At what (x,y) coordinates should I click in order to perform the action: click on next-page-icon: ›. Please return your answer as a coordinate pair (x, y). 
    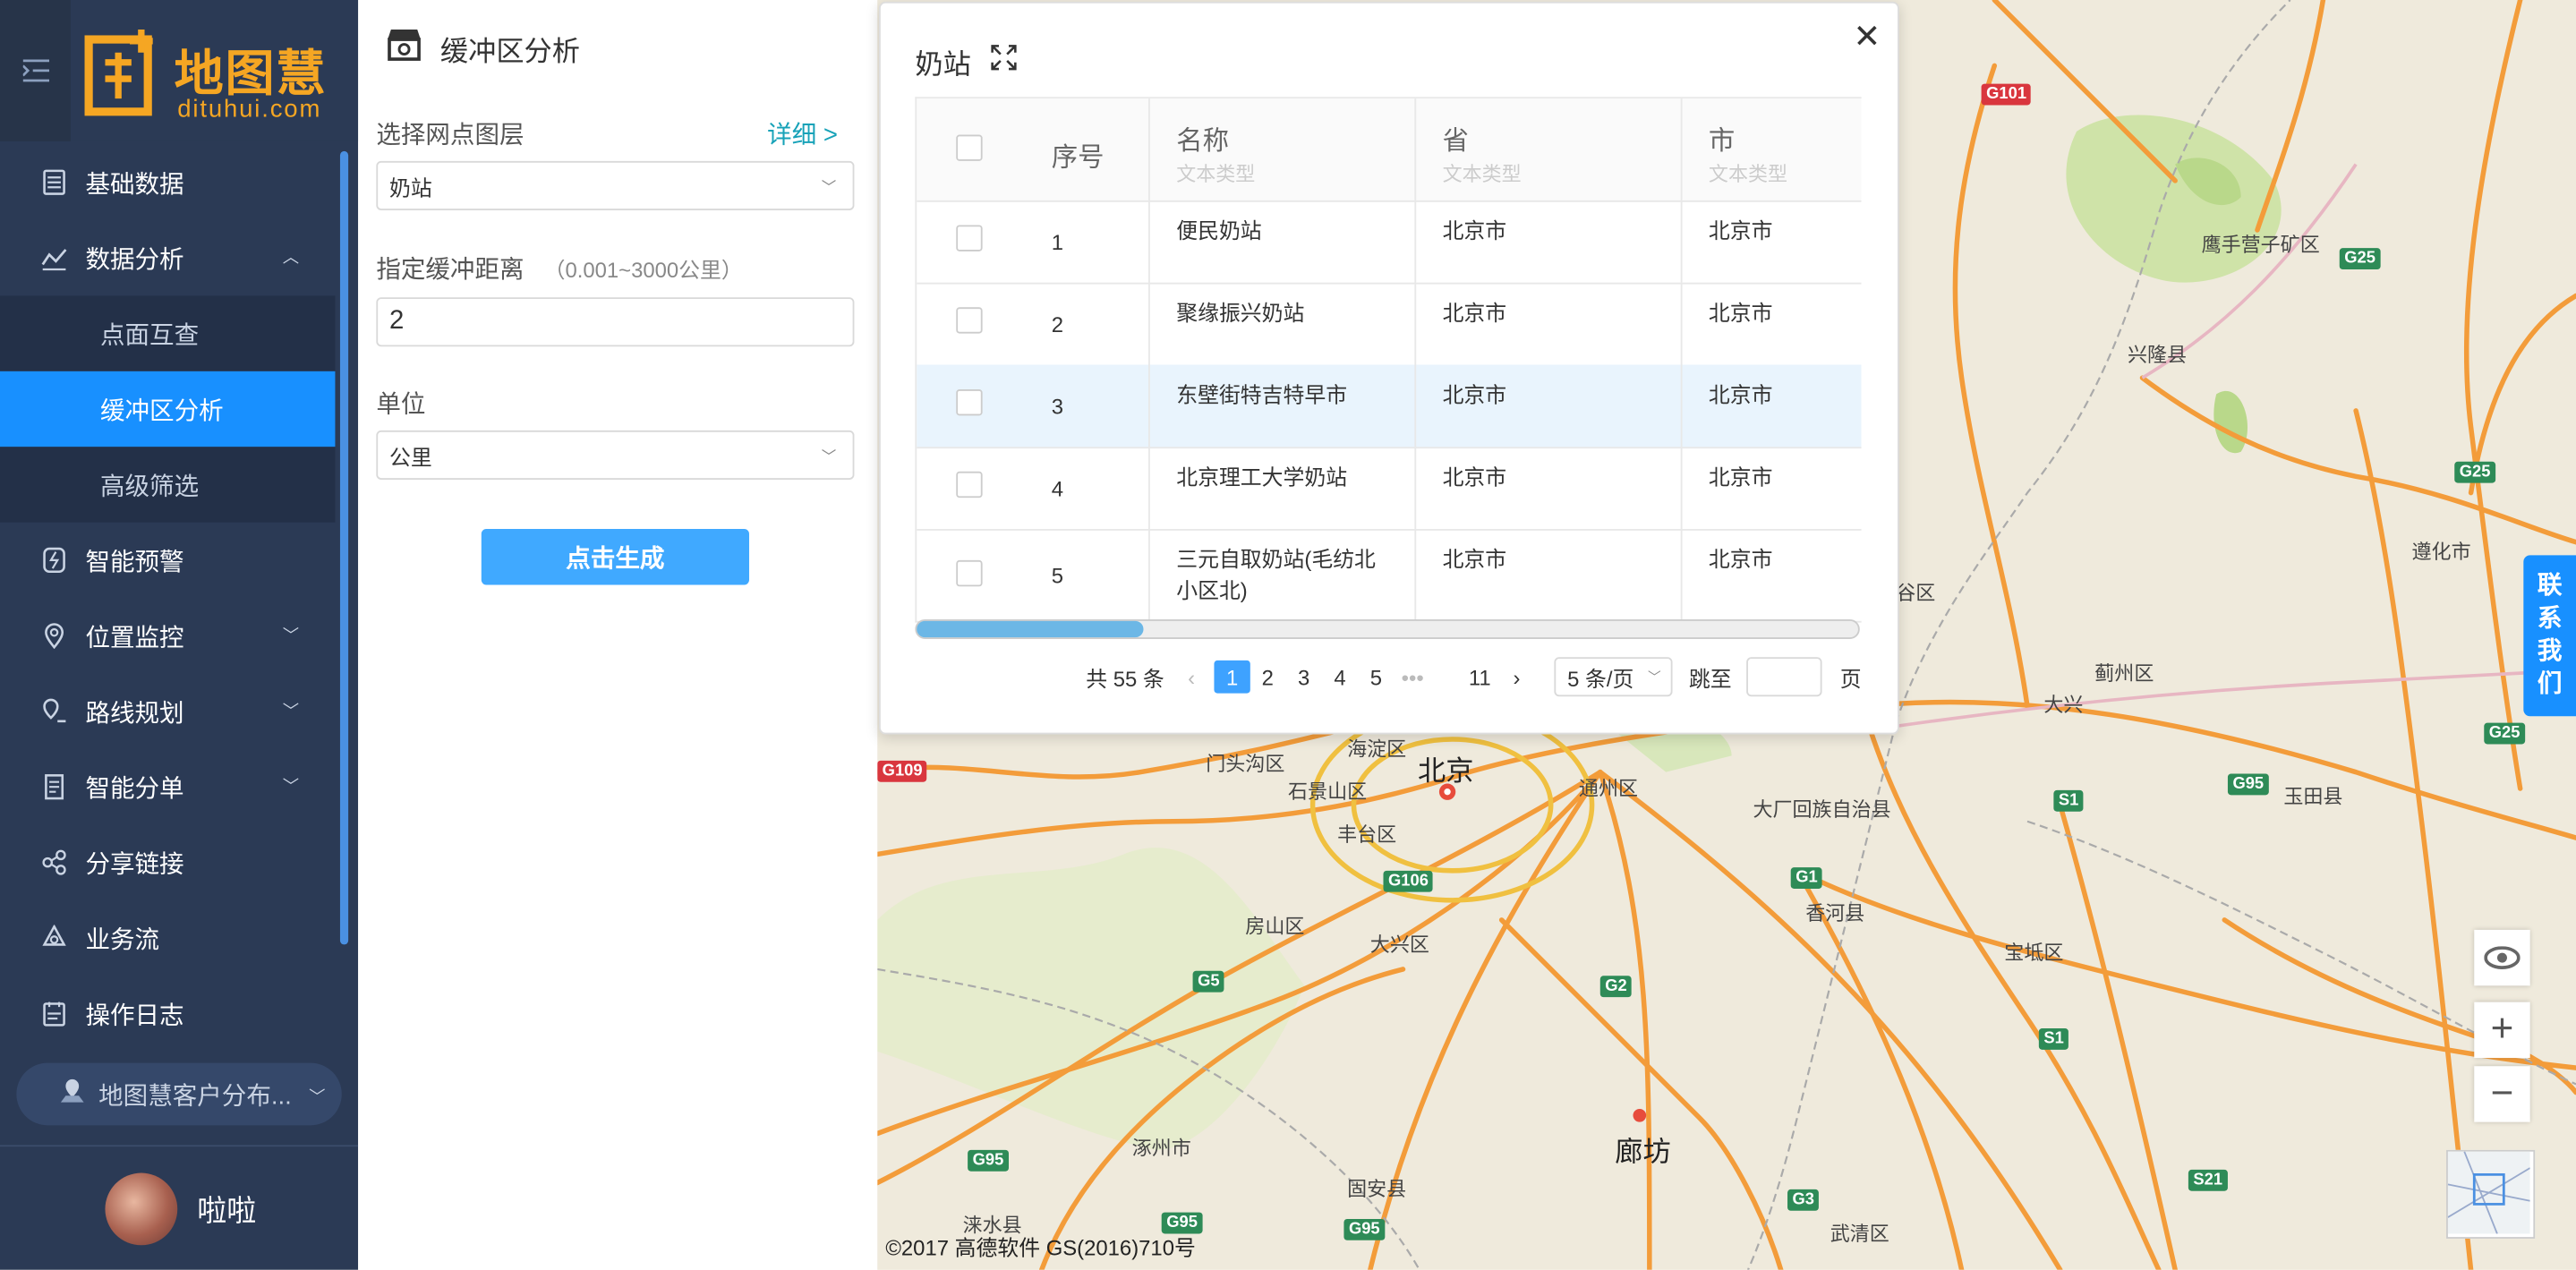
    Looking at the image, I should click on (1516, 677).